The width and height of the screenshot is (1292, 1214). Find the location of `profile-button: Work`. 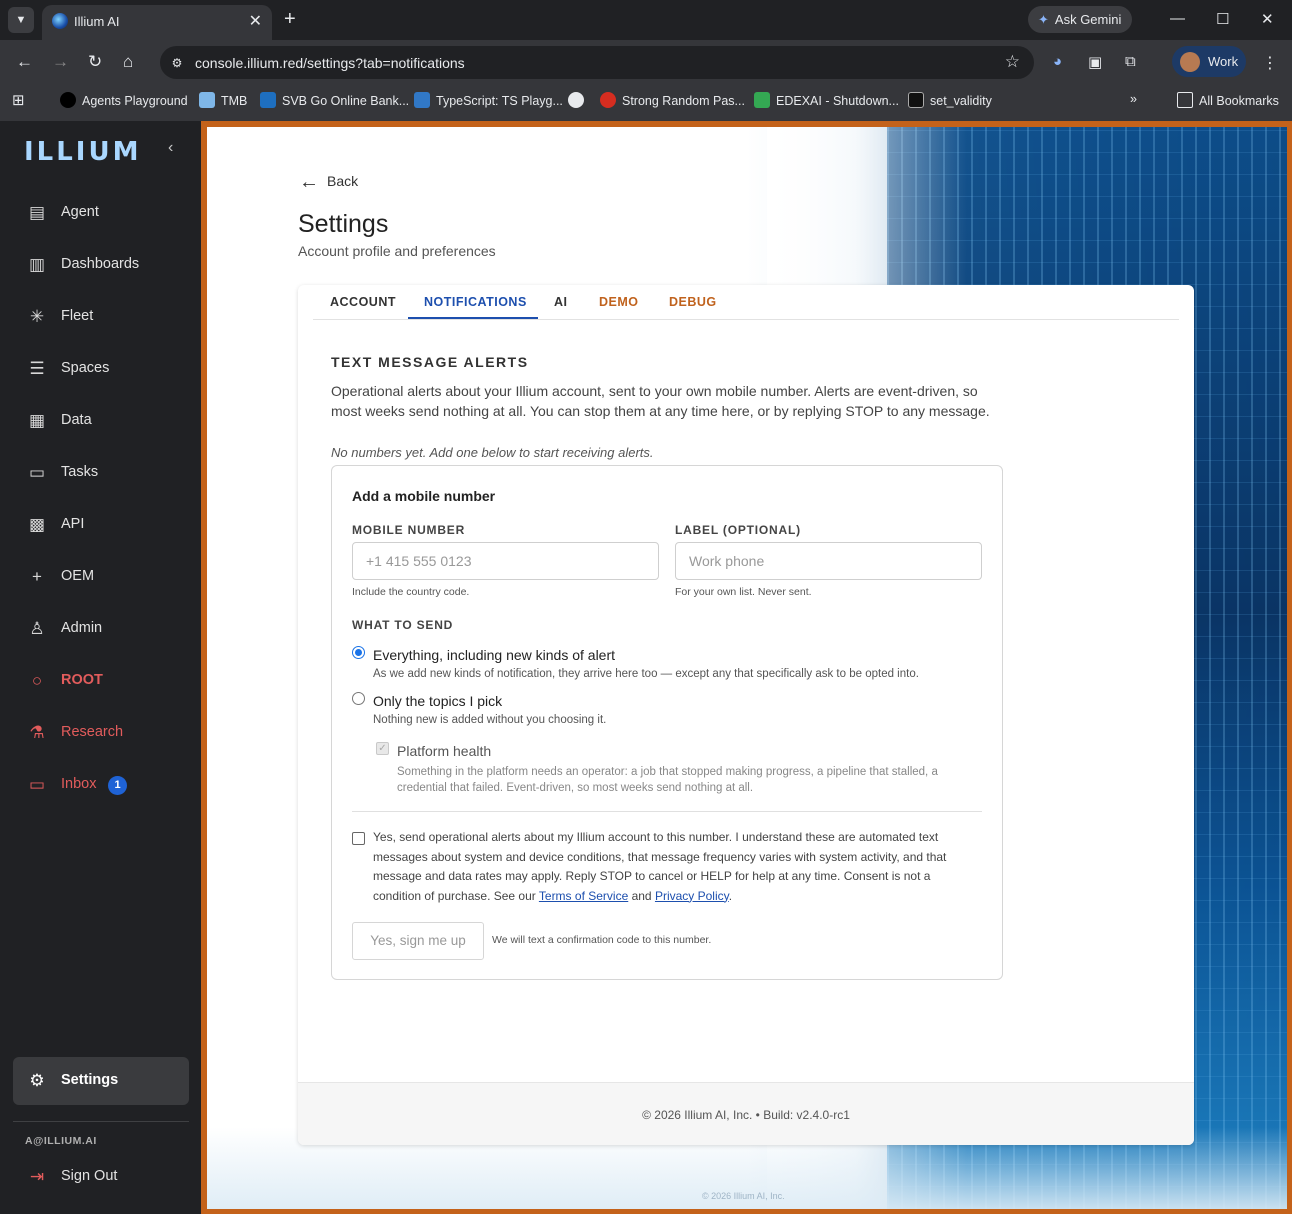

profile-button: Work is located at coordinates (1209, 61).